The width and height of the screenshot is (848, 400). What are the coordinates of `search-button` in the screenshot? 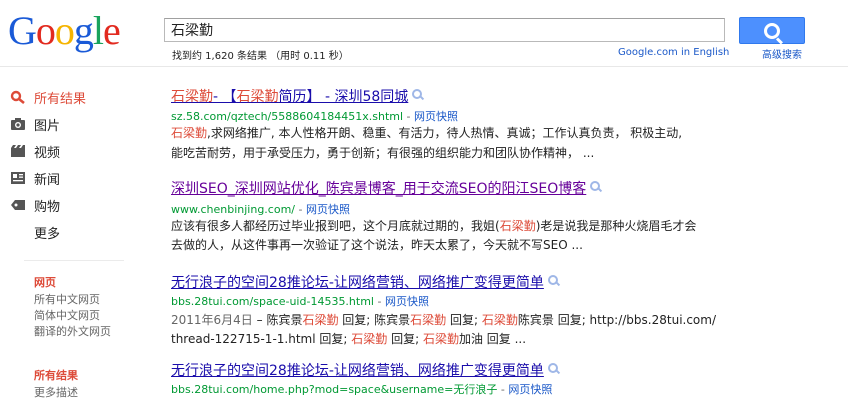 It's located at (772, 30).